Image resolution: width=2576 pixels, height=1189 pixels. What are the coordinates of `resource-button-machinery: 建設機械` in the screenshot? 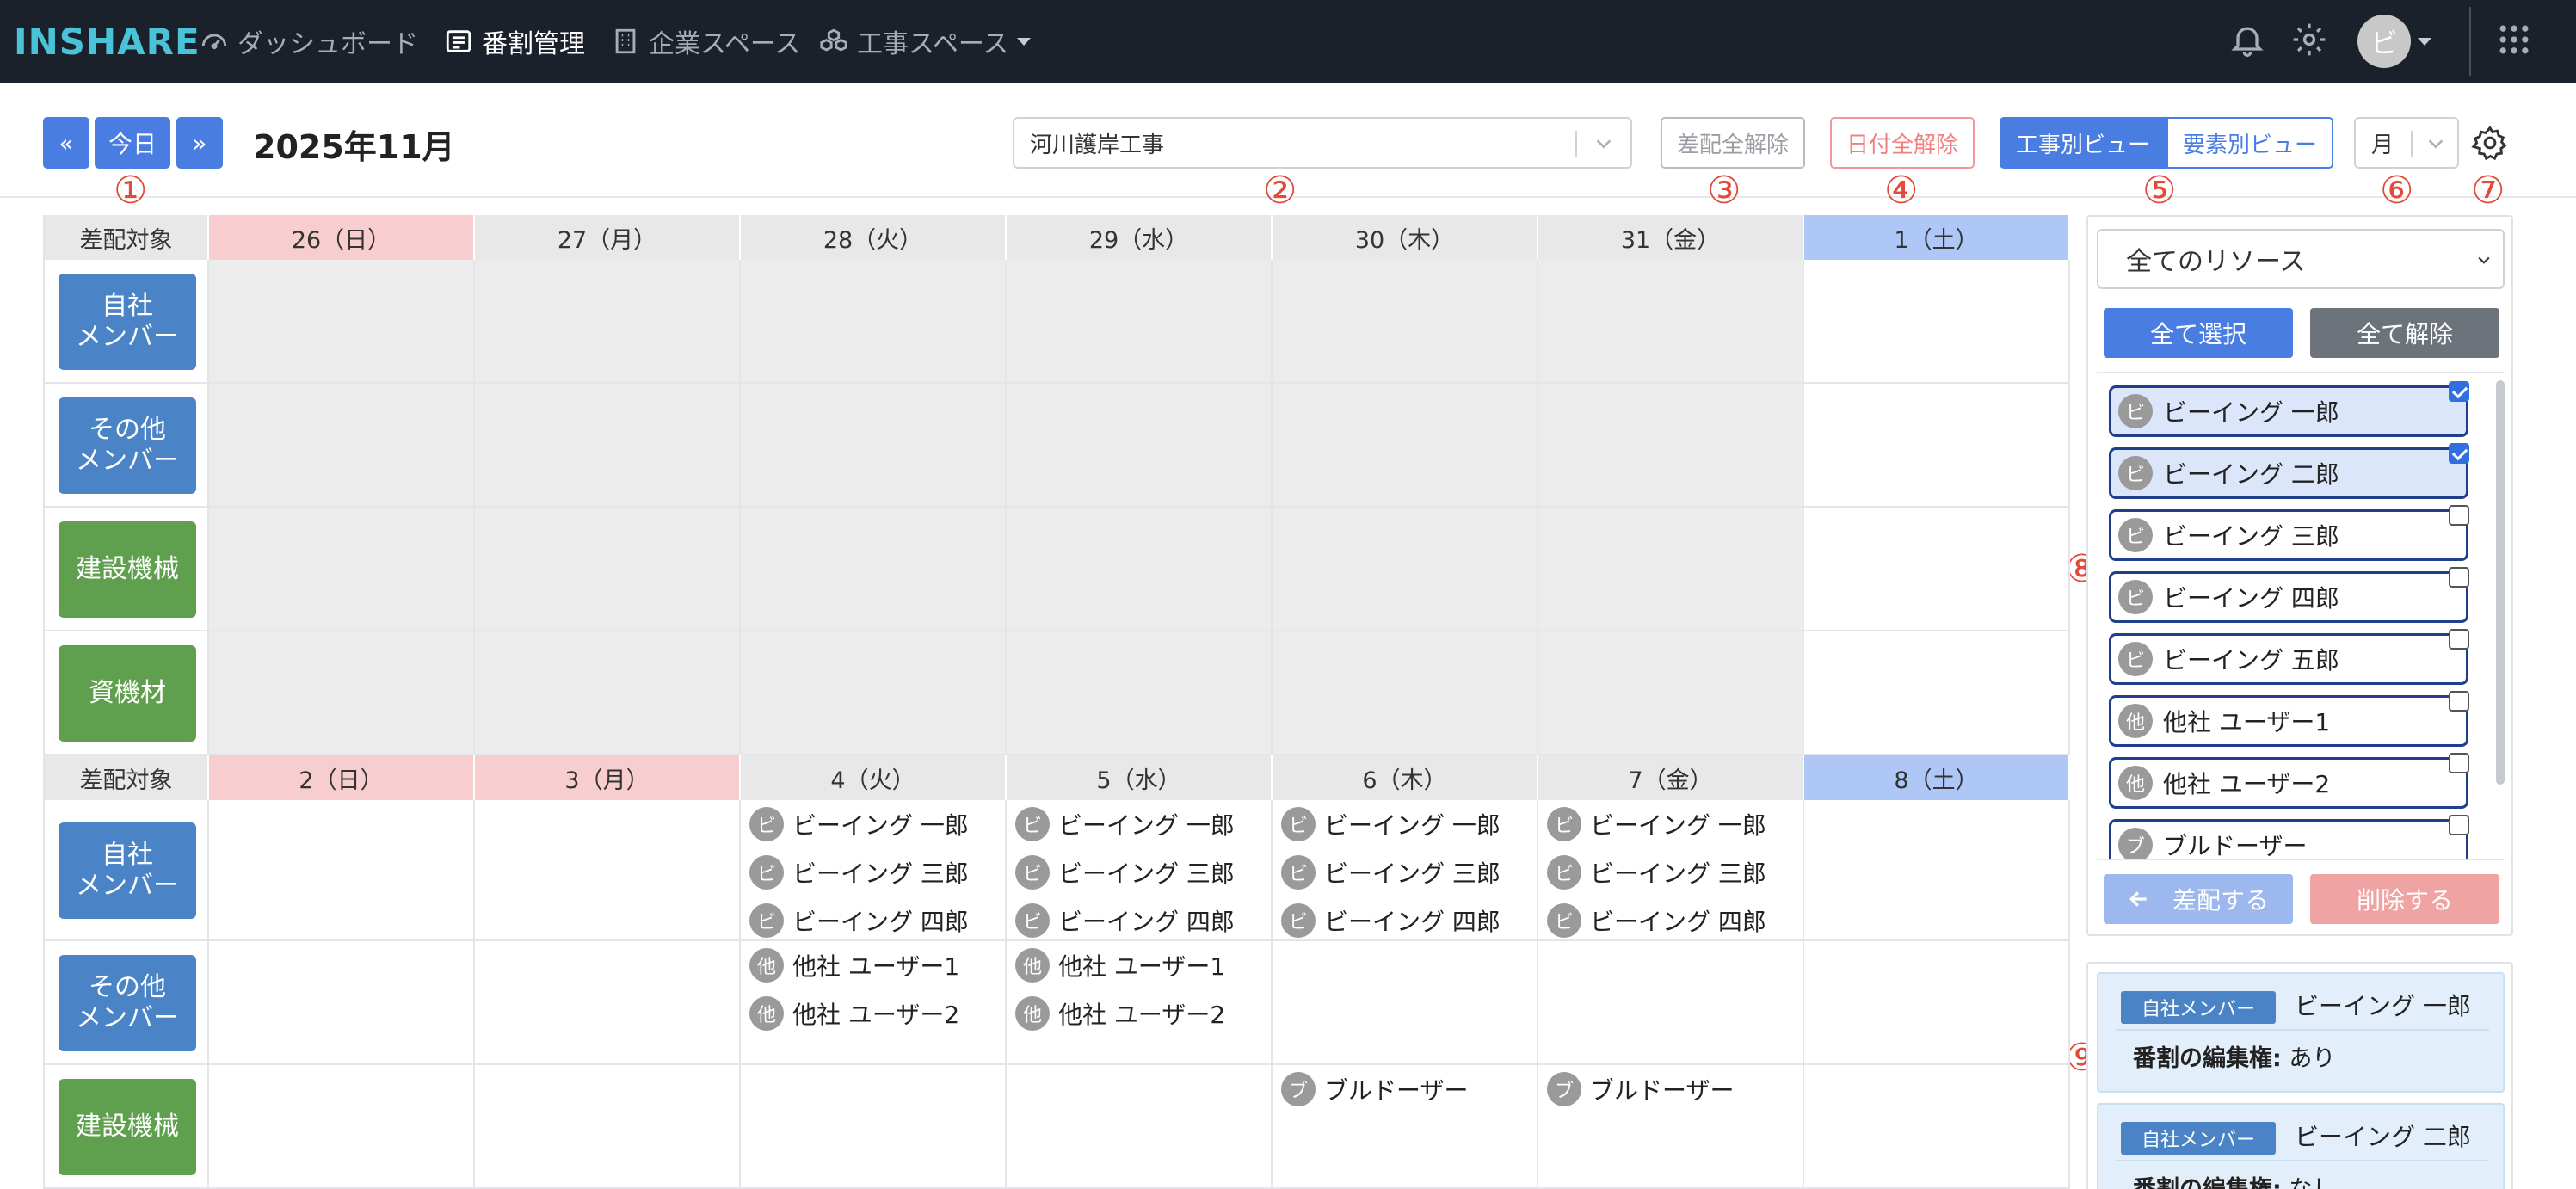 It's located at (128, 1127).